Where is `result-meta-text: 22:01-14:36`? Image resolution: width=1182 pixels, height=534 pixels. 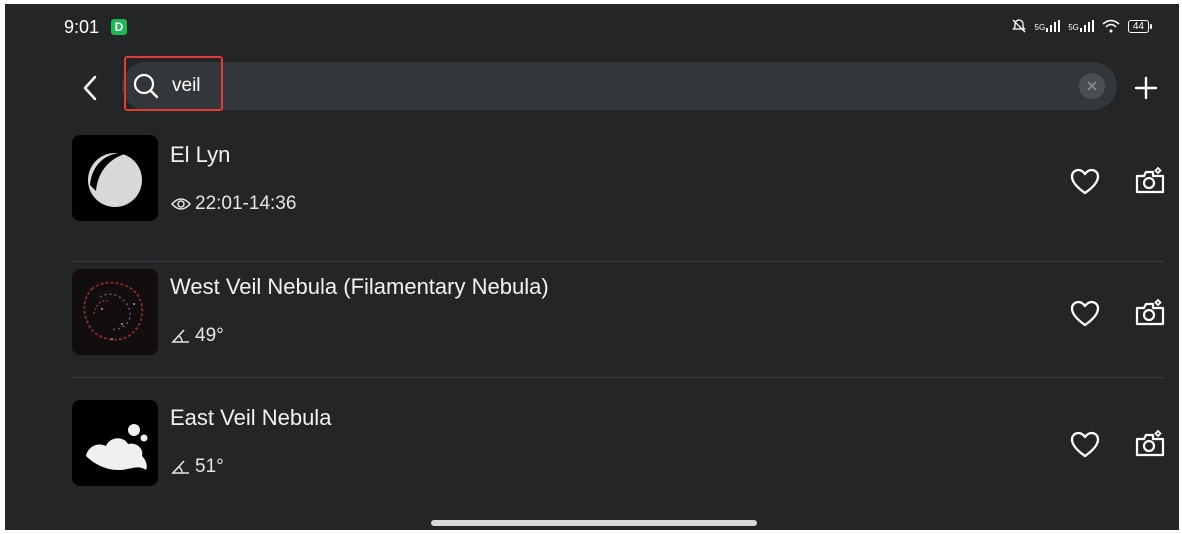
result-meta-text: 22:01-14:36 is located at coordinates (246, 203).